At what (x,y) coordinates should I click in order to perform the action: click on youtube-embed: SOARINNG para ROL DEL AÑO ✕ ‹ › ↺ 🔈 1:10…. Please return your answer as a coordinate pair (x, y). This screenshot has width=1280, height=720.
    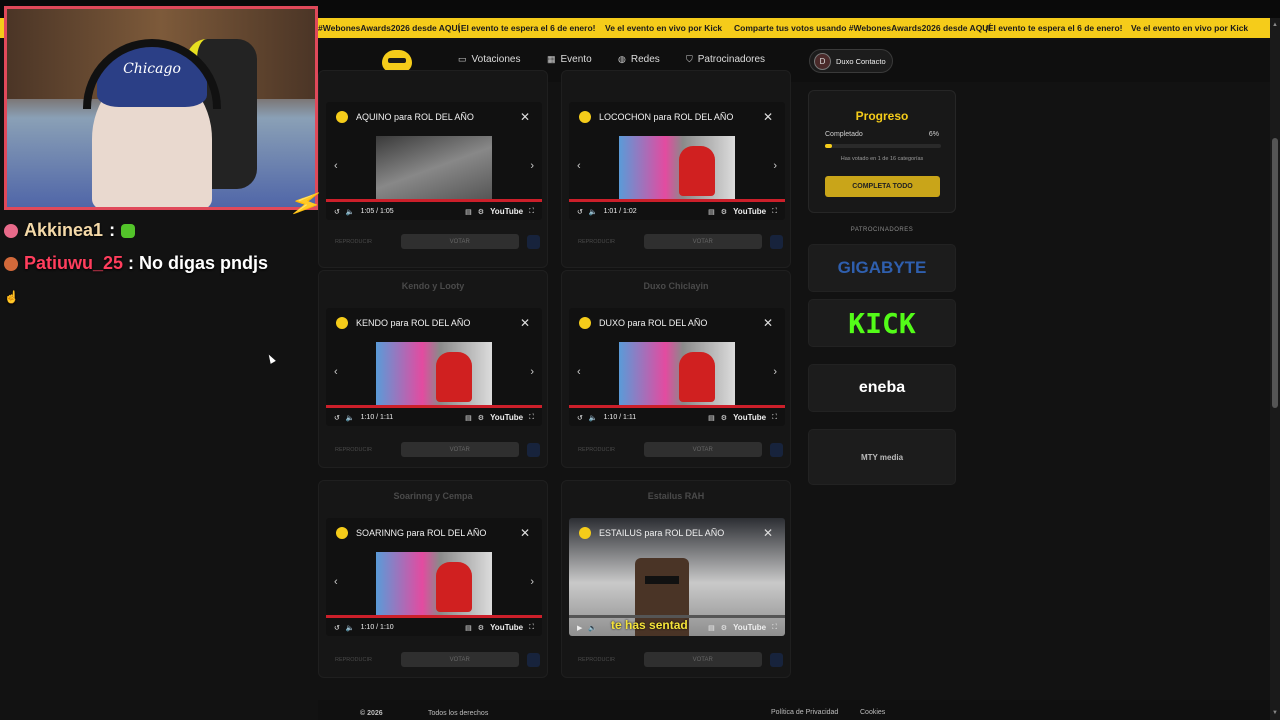
    Looking at the image, I should click on (434, 577).